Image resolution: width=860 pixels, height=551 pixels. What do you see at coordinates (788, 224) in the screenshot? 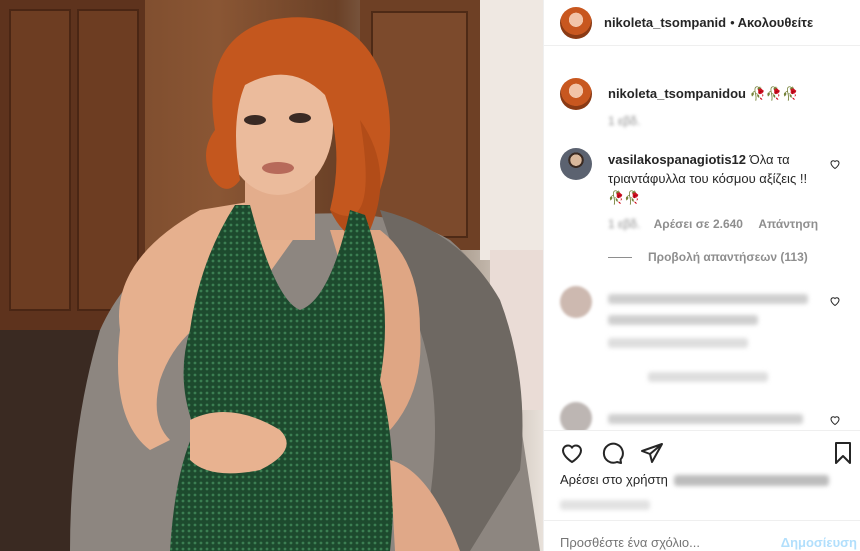
I see `reply-button: Απάντηση` at bounding box center [788, 224].